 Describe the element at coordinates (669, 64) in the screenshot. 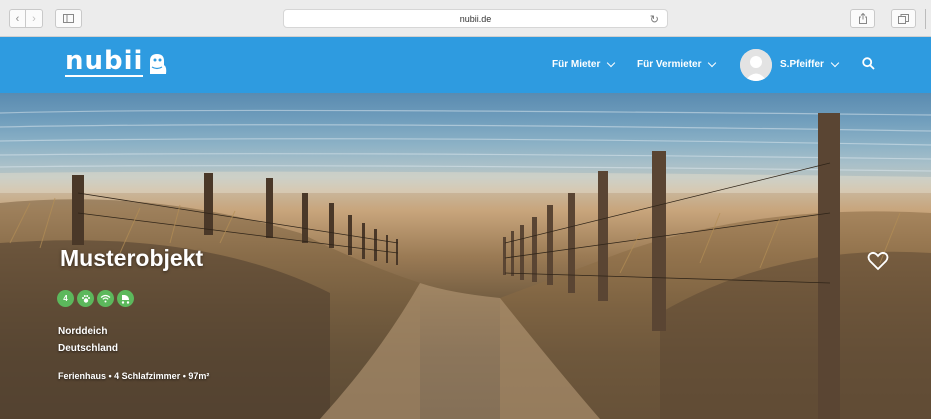

I see `nav-label: Für Vermieter` at that location.